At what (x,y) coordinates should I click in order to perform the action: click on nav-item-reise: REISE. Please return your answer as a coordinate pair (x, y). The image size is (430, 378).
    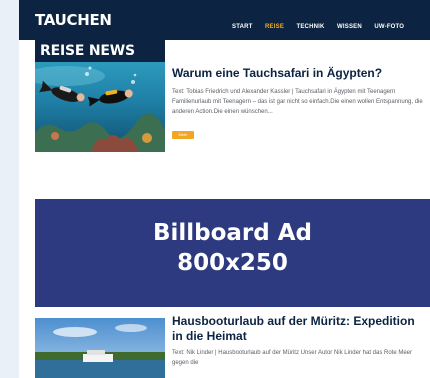
    Looking at the image, I should click on (274, 27).